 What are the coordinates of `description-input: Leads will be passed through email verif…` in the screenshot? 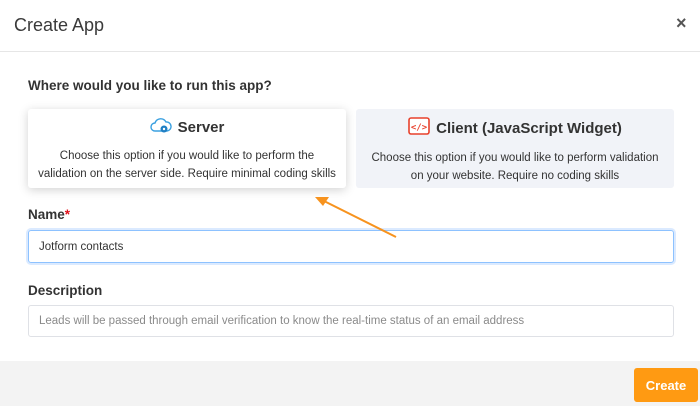 It's located at (351, 321).